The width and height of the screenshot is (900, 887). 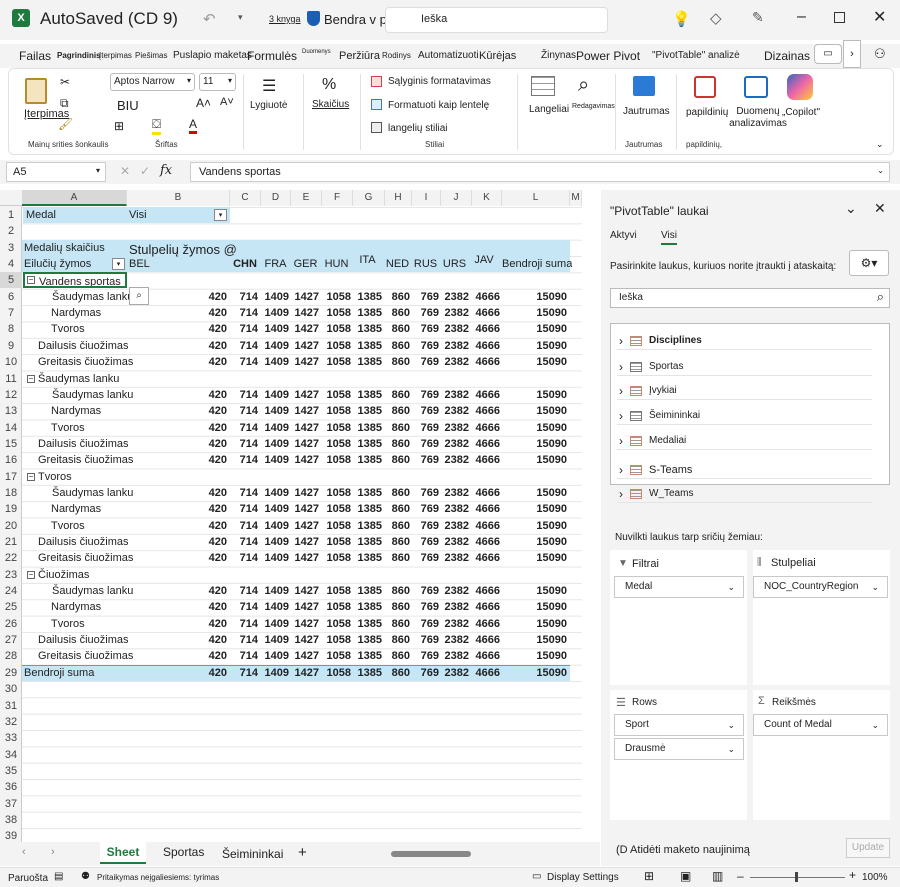 What do you see at coordinates (157, 126) in the screenshot?
I see `fill-color-icon: ⛋` at bounding box center [157, 126].